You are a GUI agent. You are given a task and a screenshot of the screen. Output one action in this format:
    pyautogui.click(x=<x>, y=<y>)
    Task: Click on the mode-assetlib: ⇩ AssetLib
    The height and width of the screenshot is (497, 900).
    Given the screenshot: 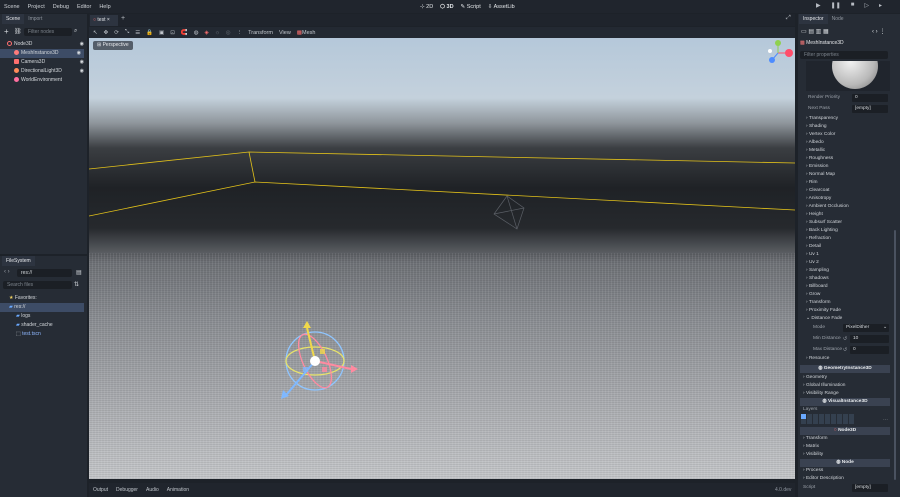 What is the action you would take?
    pyautogui.click(x=501, y=7)
    